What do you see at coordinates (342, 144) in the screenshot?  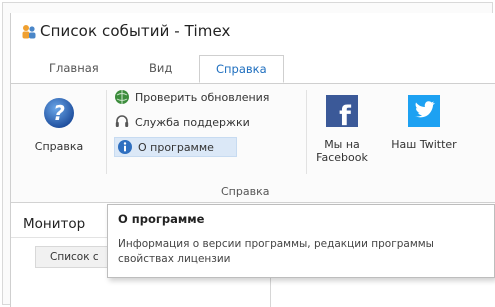 I see `facebook-label-line1: Мы на` at bounding box center [342, 144].